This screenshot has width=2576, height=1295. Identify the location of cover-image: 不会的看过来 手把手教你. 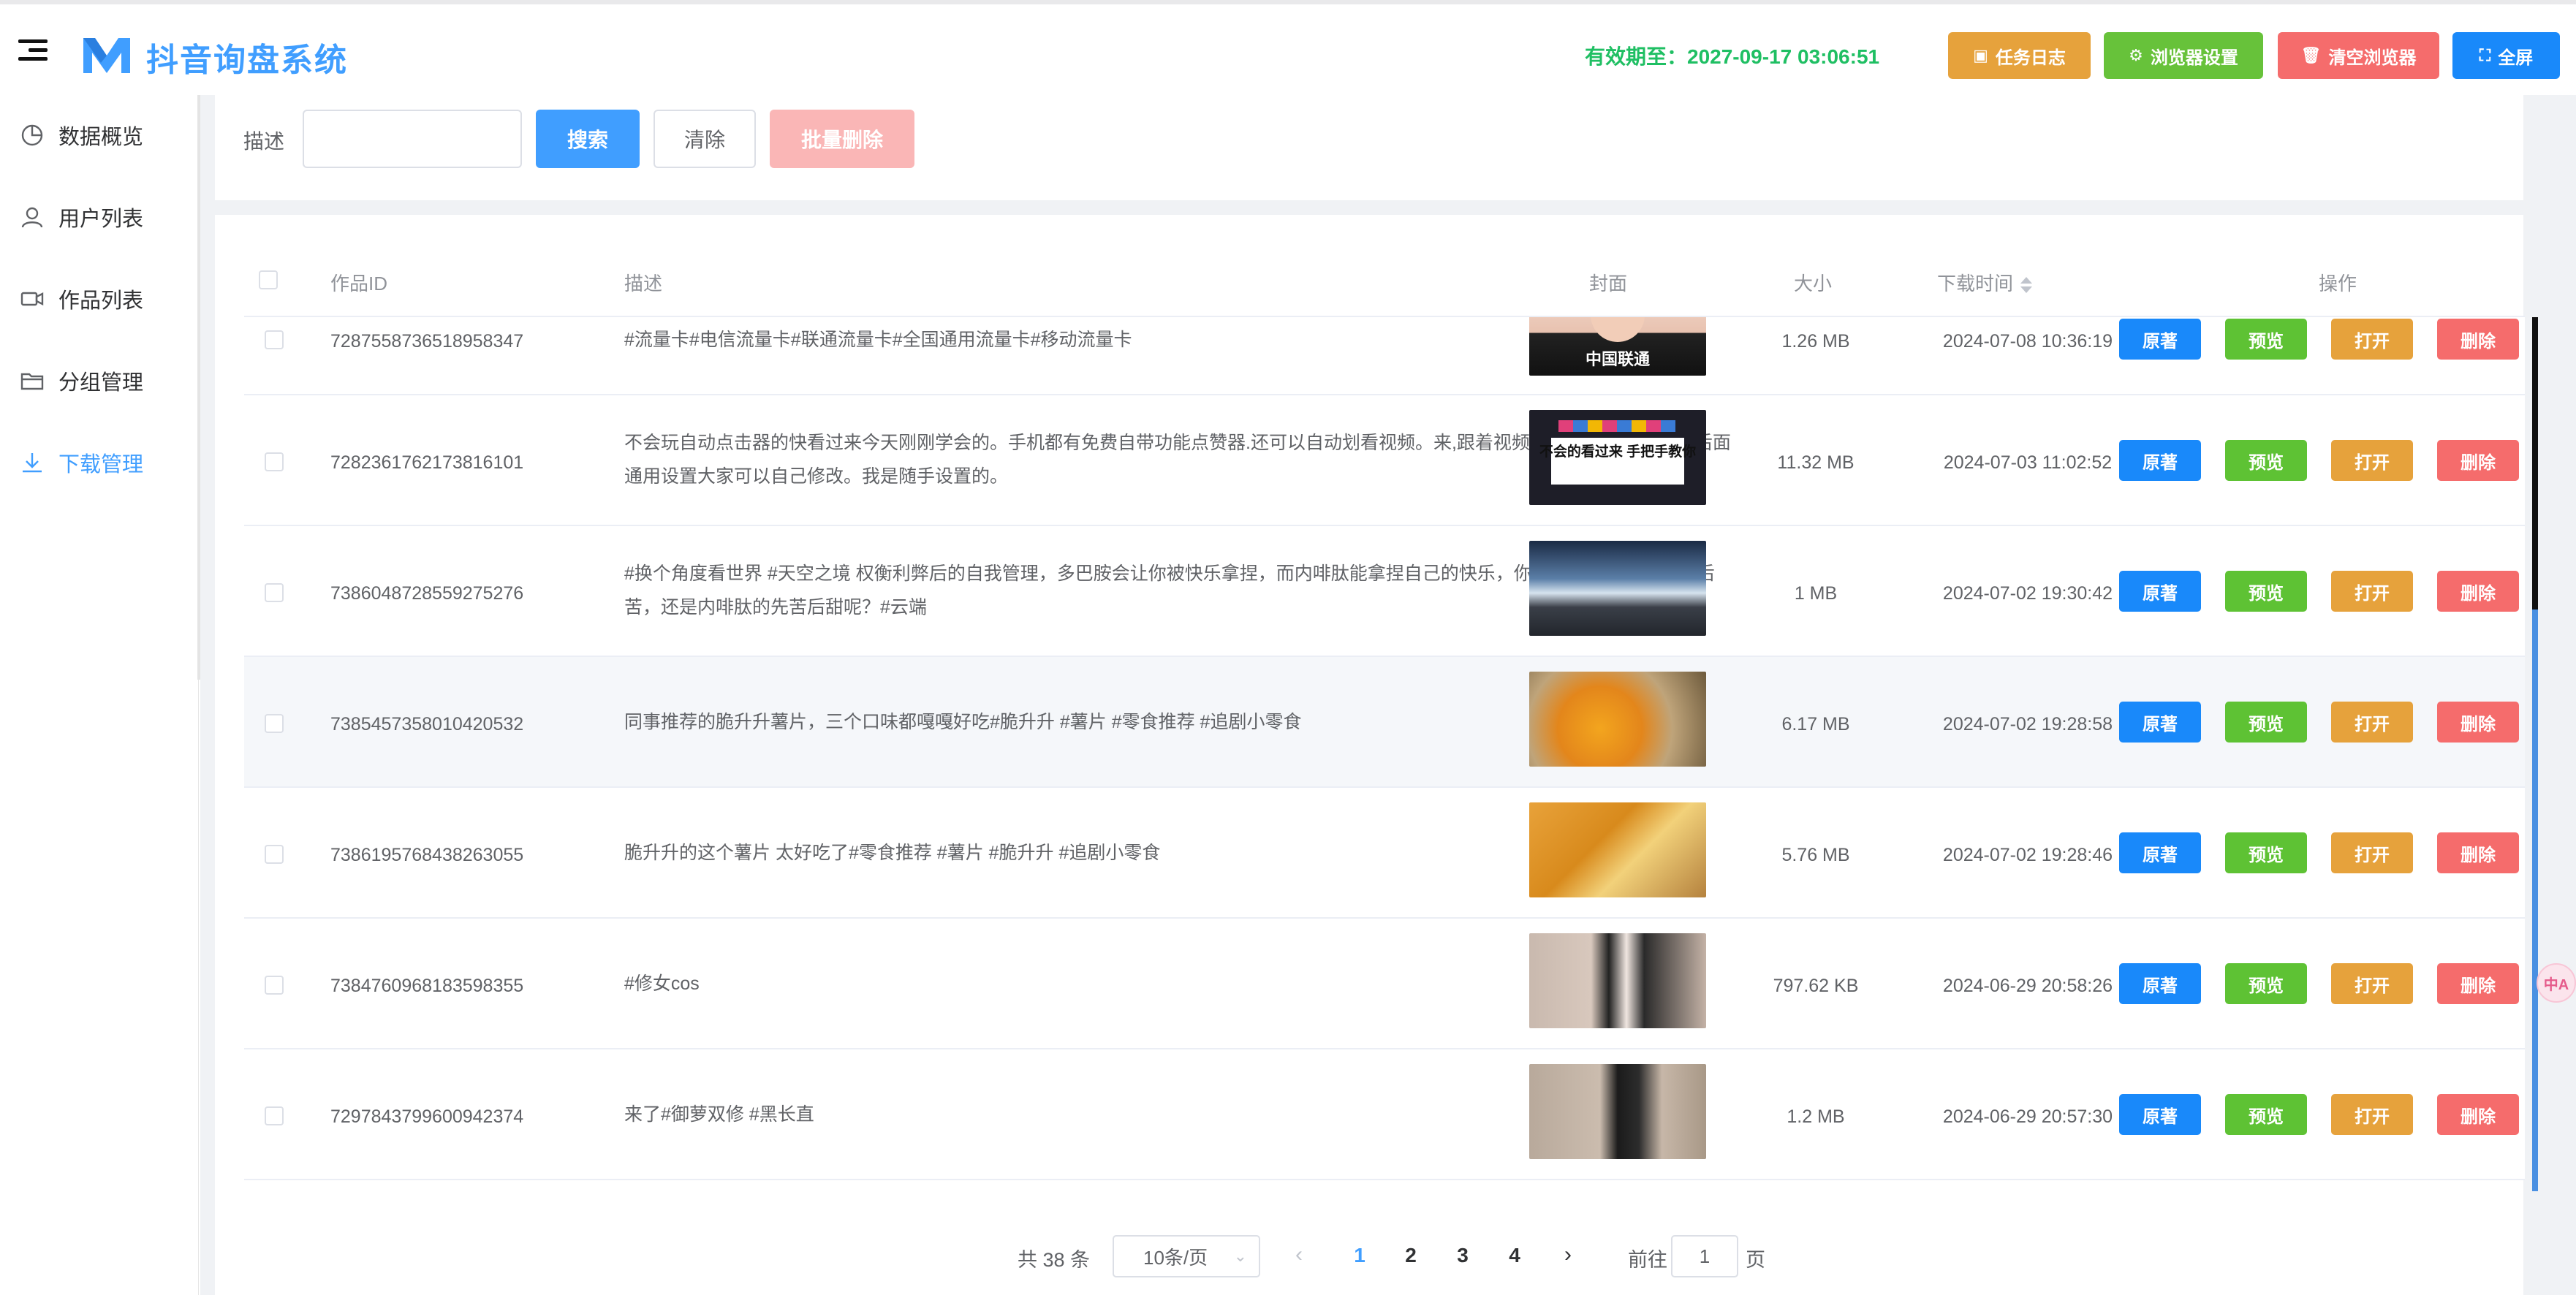
(1617, 457).